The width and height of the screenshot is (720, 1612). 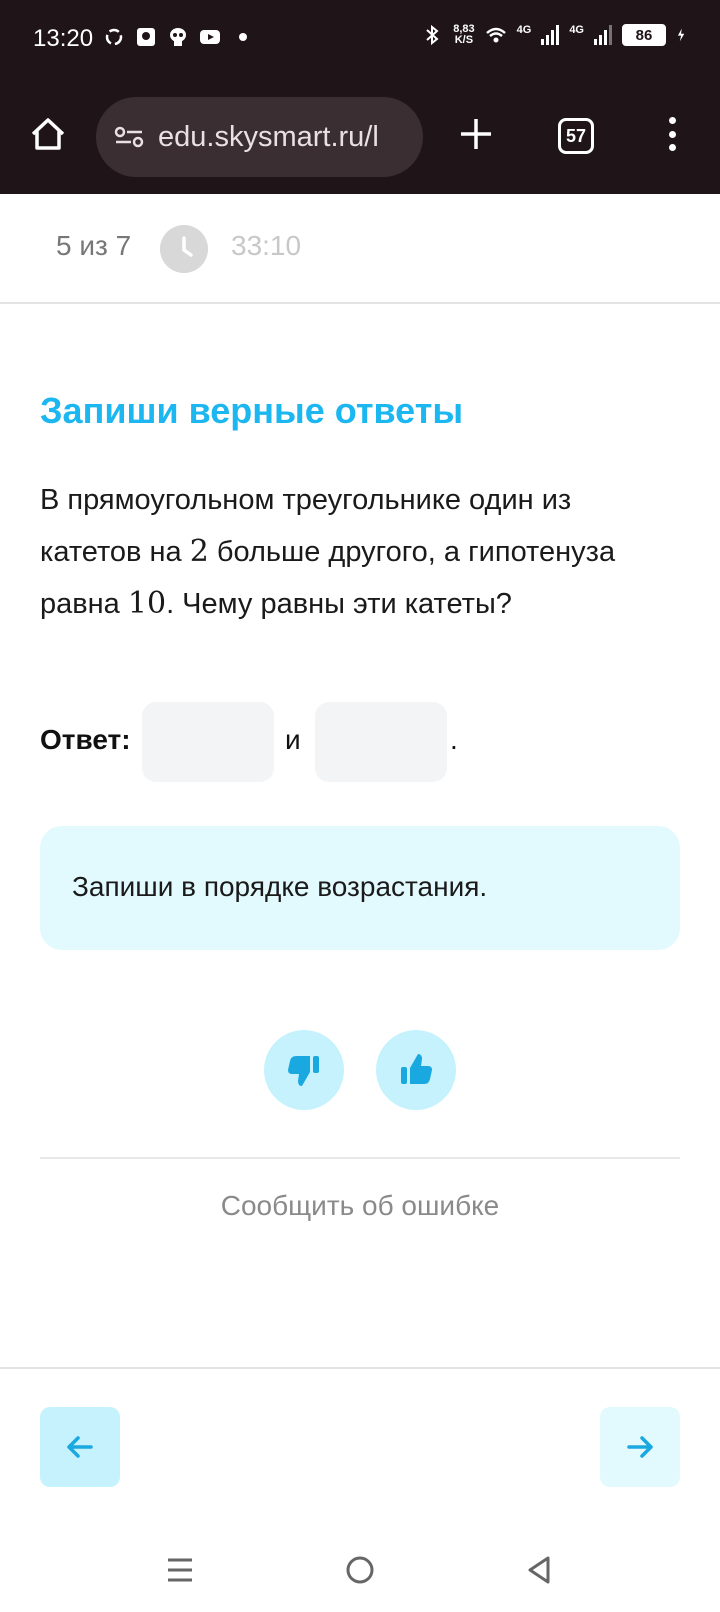 I want to click on new-tab-icon, so click(x=476, y=134).